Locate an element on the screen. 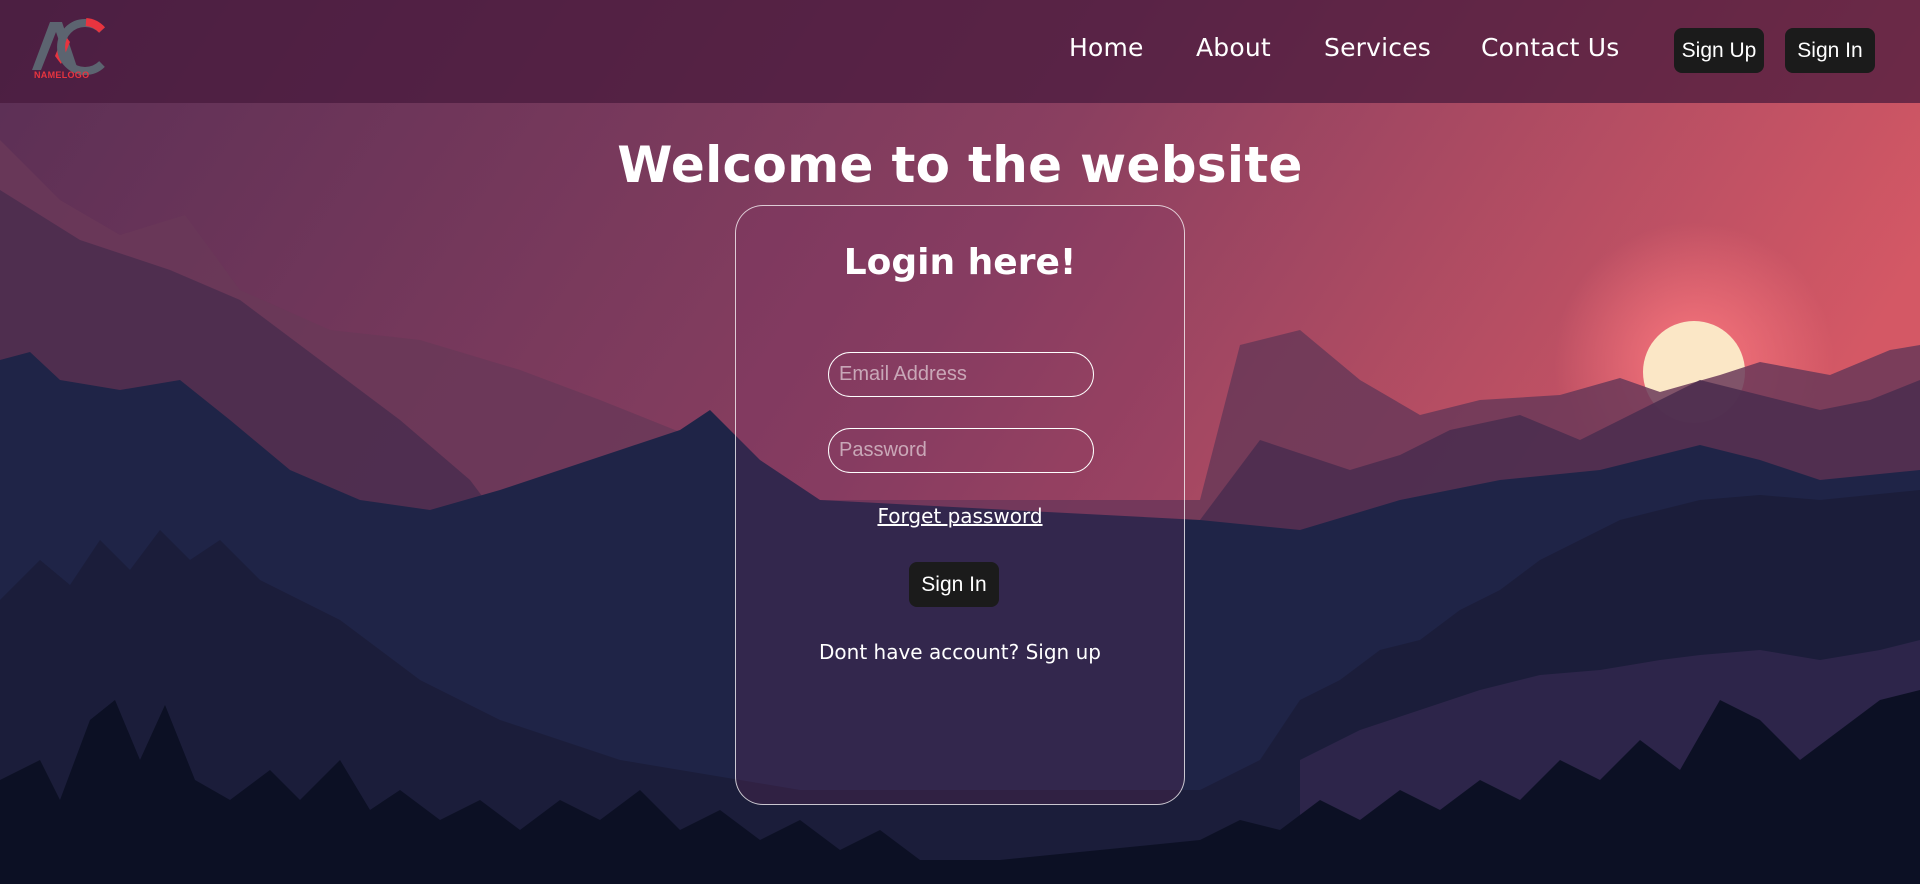 The width and height of the screenshot is (1920, 884). signup-link: Sign up is located at coordinates (1063, 652).